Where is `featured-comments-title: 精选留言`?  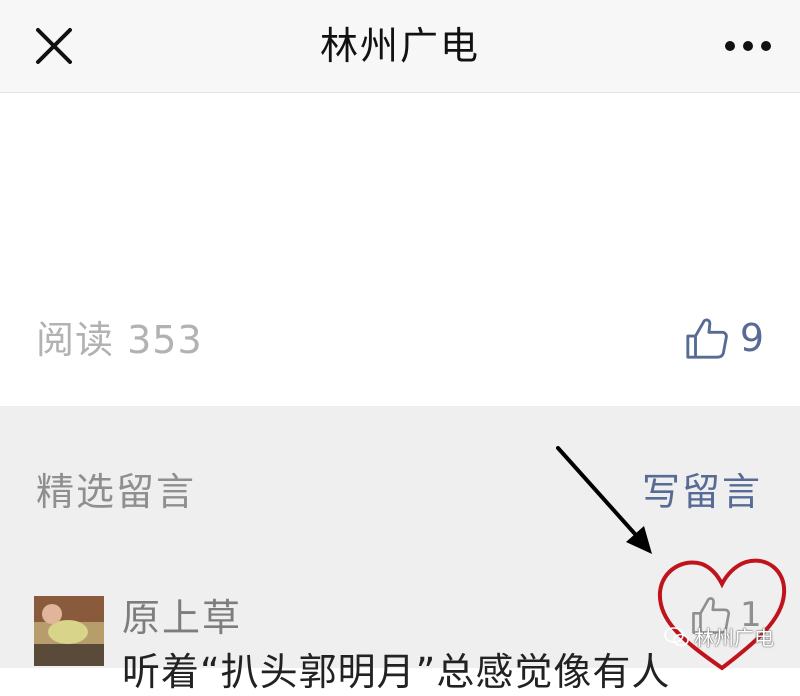 featured-comments-title: 精选留言 is located at coordinates (116, 492).